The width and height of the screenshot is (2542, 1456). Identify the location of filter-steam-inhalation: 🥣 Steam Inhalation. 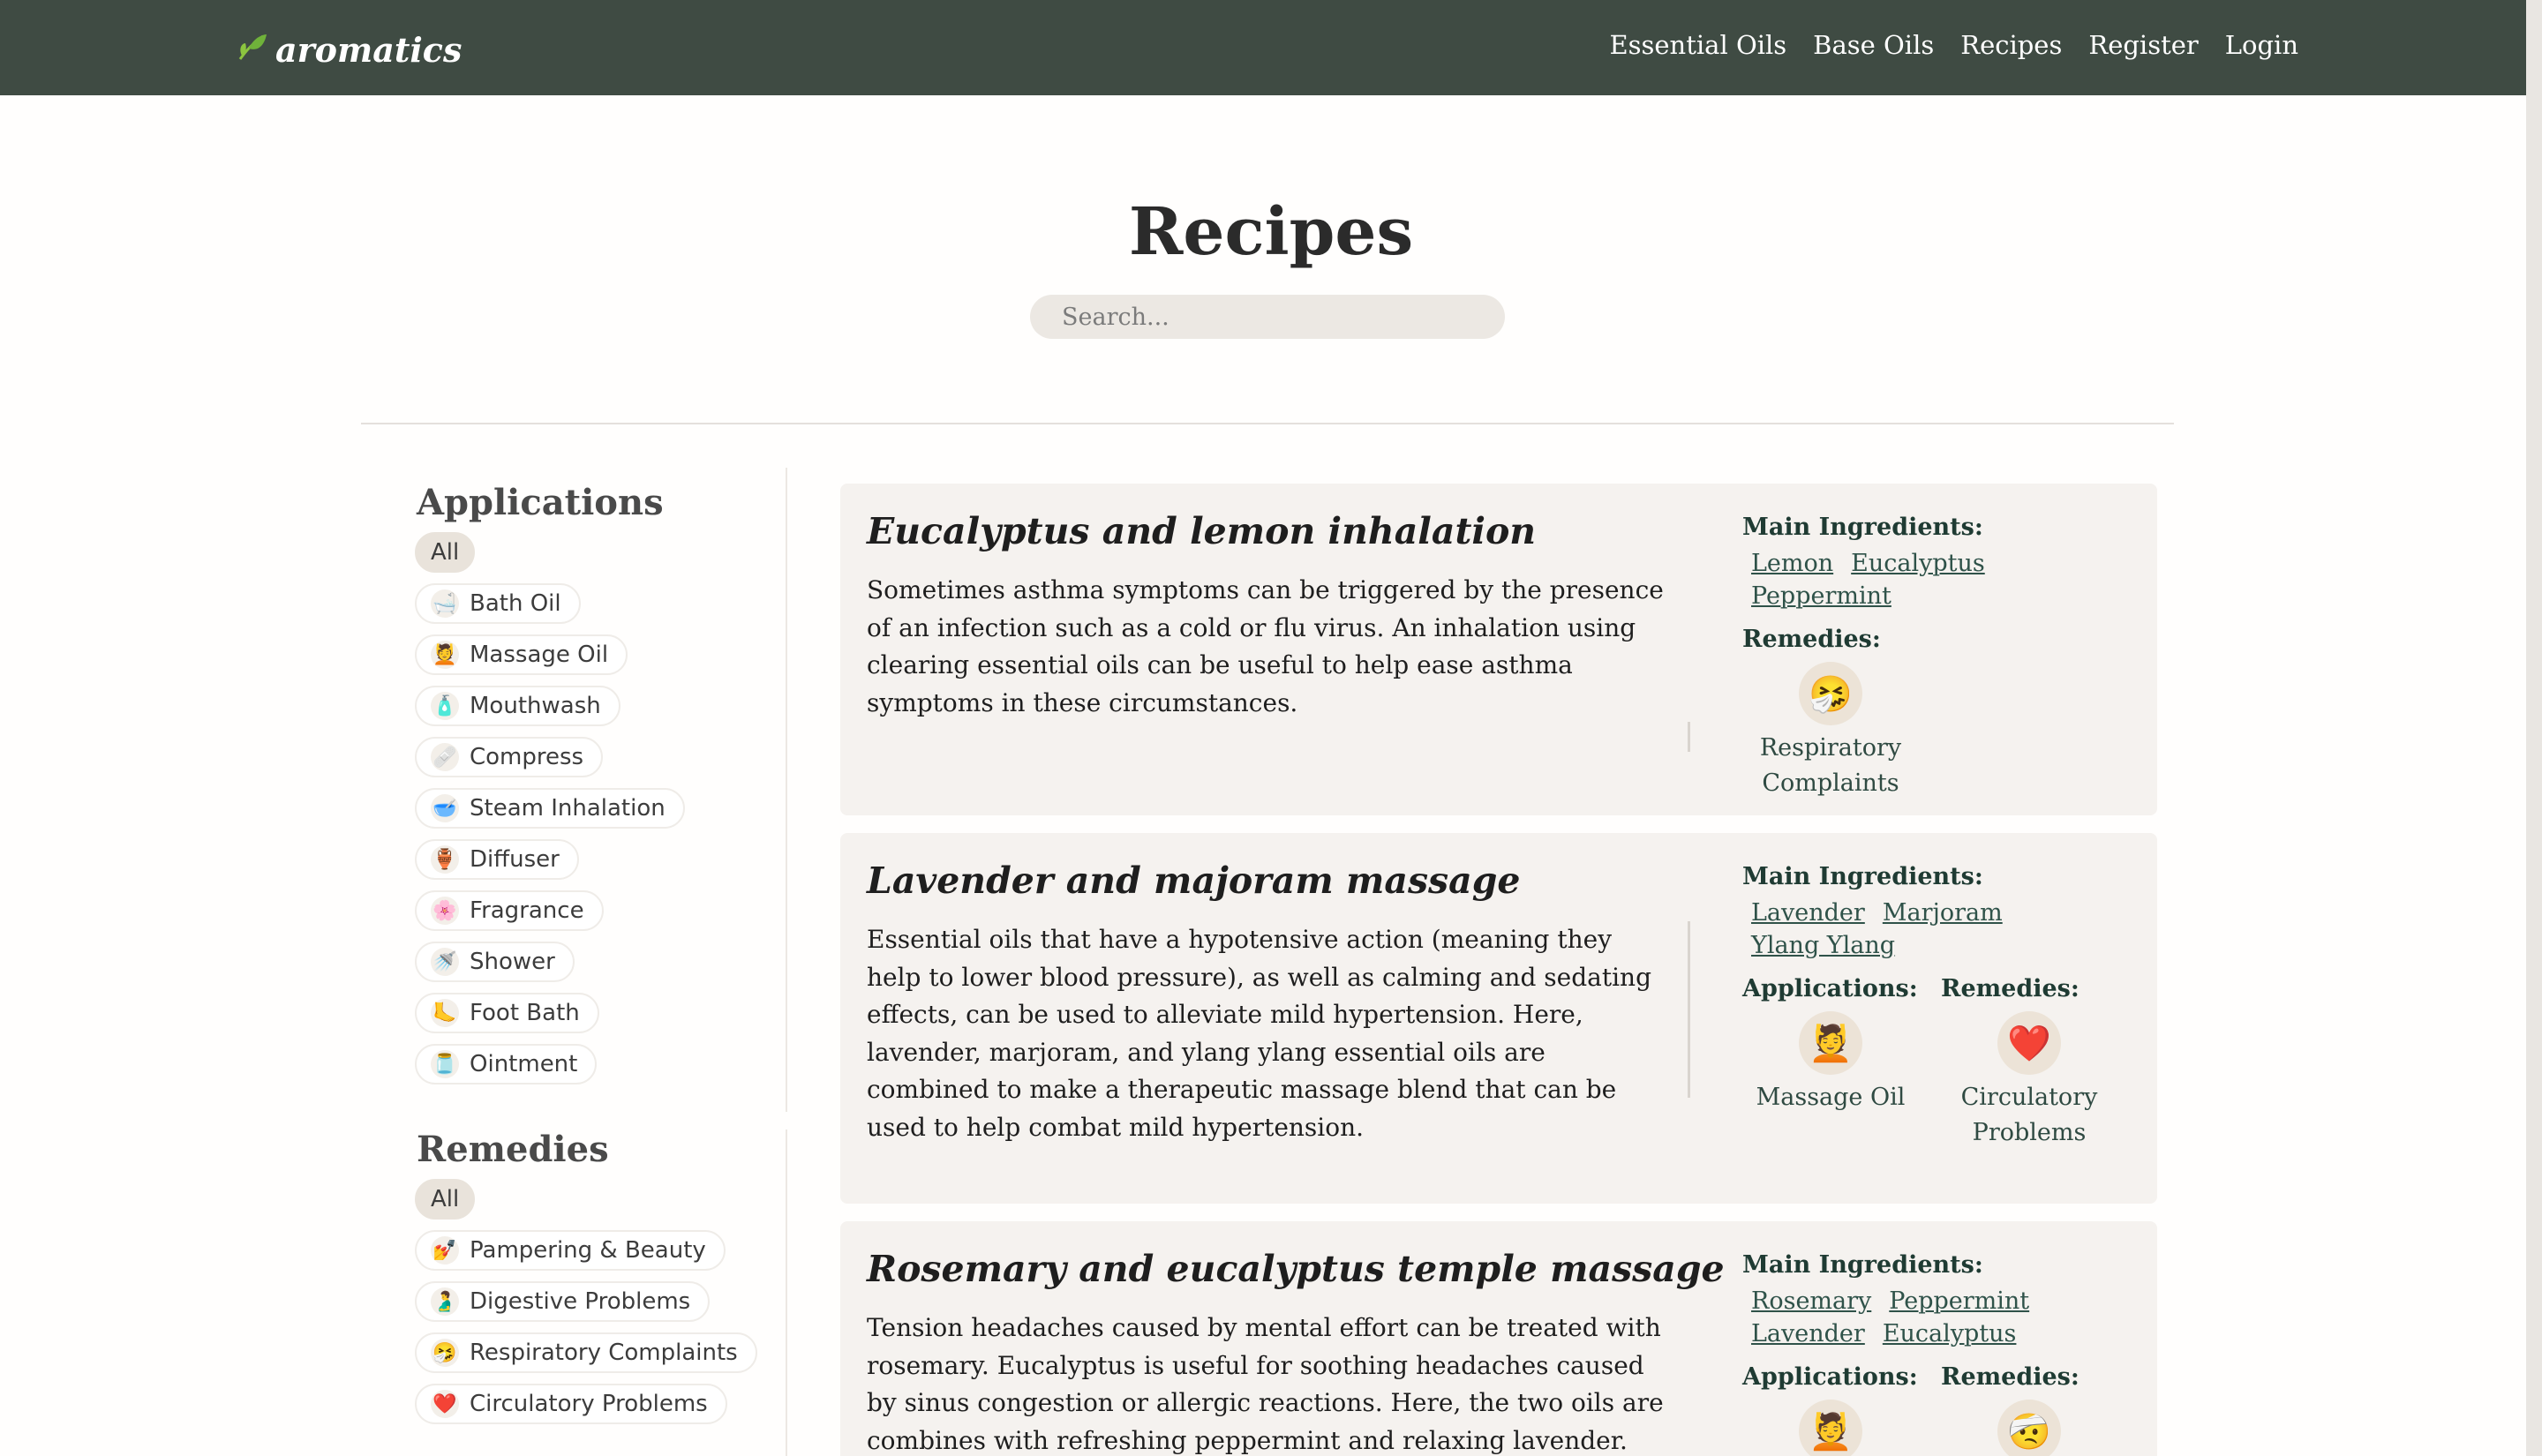
(550, 808).